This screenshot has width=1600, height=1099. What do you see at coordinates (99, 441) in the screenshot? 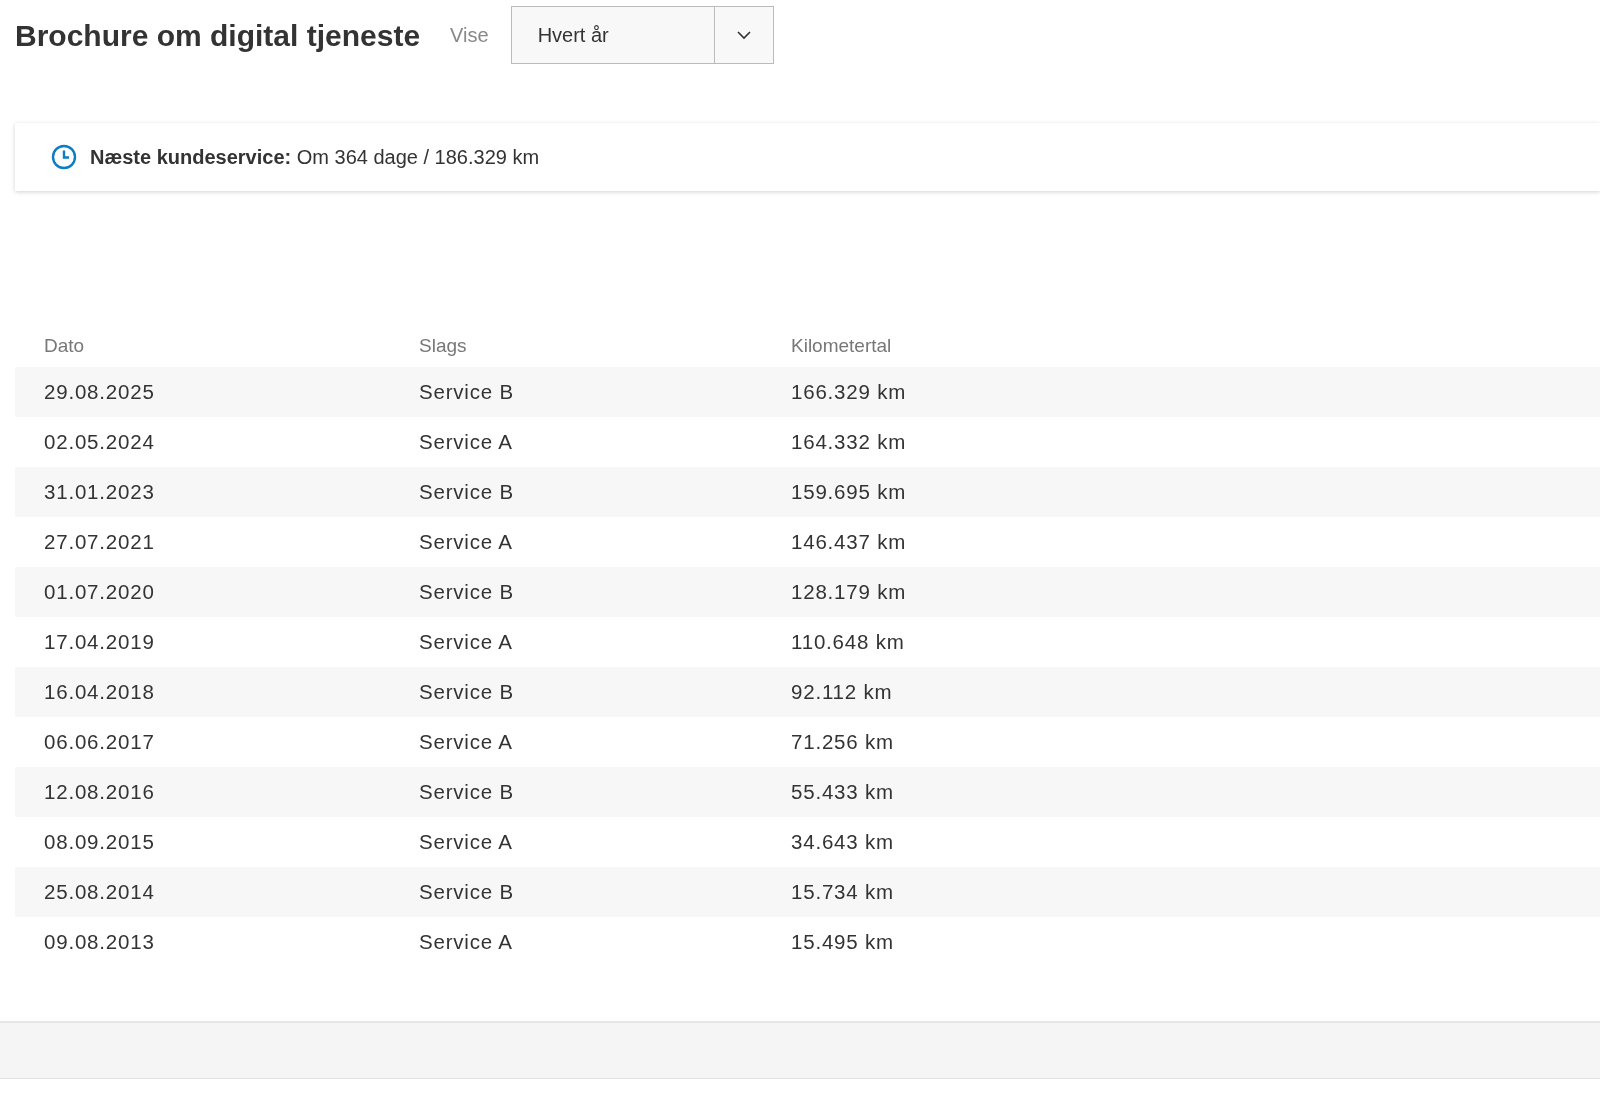
I see `table-cell: 02.05.2024` at bounding box center [99, 441].